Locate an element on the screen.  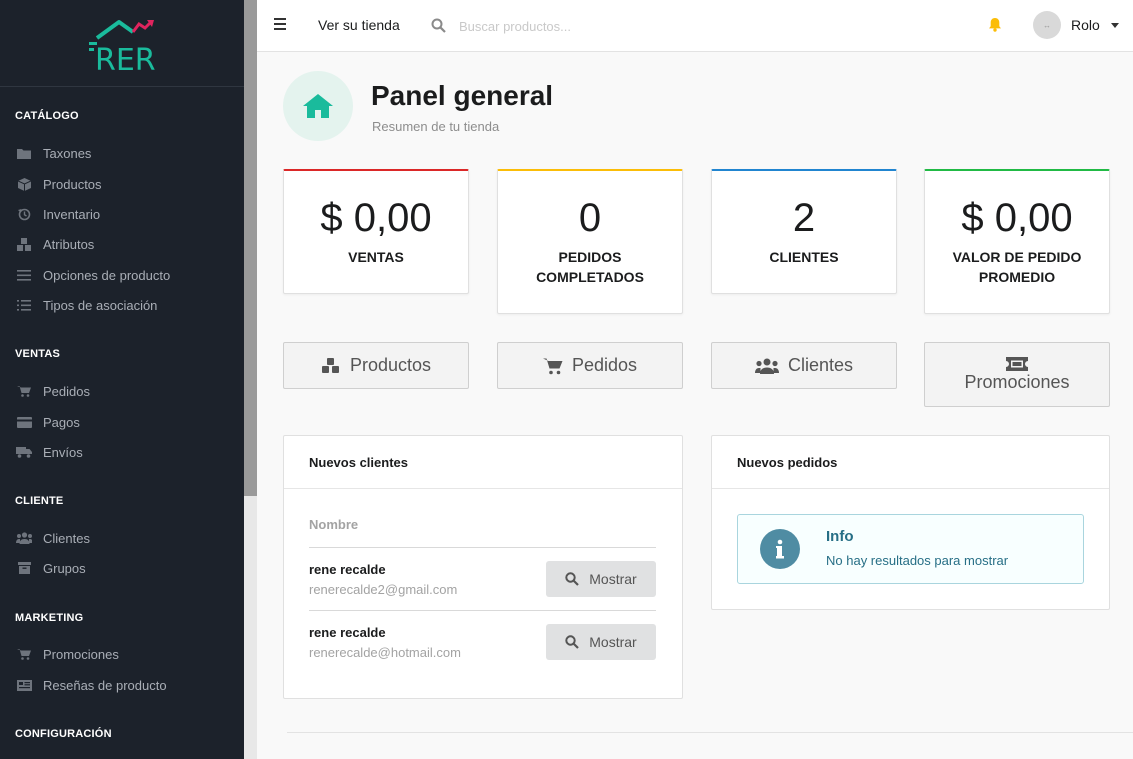
sidebar-item-inventario: Inventario is located at coordinates (122, 214).